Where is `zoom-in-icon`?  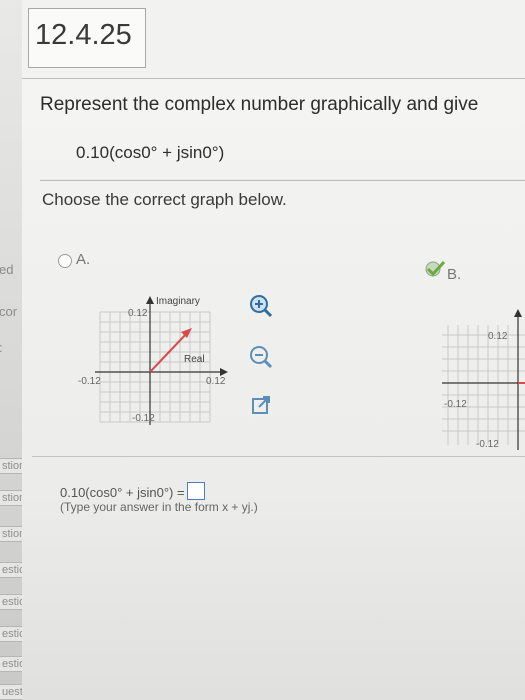
zoom-in-icon is located at coordinates (261, 306).